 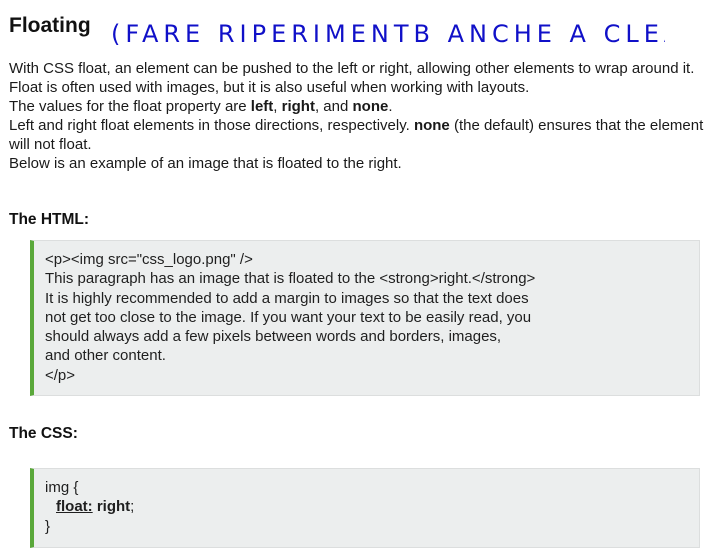 What do you see at coordinates (50, 25) in the screenshot?
I see `page-title: Floating` at bounding box center [50, 25].